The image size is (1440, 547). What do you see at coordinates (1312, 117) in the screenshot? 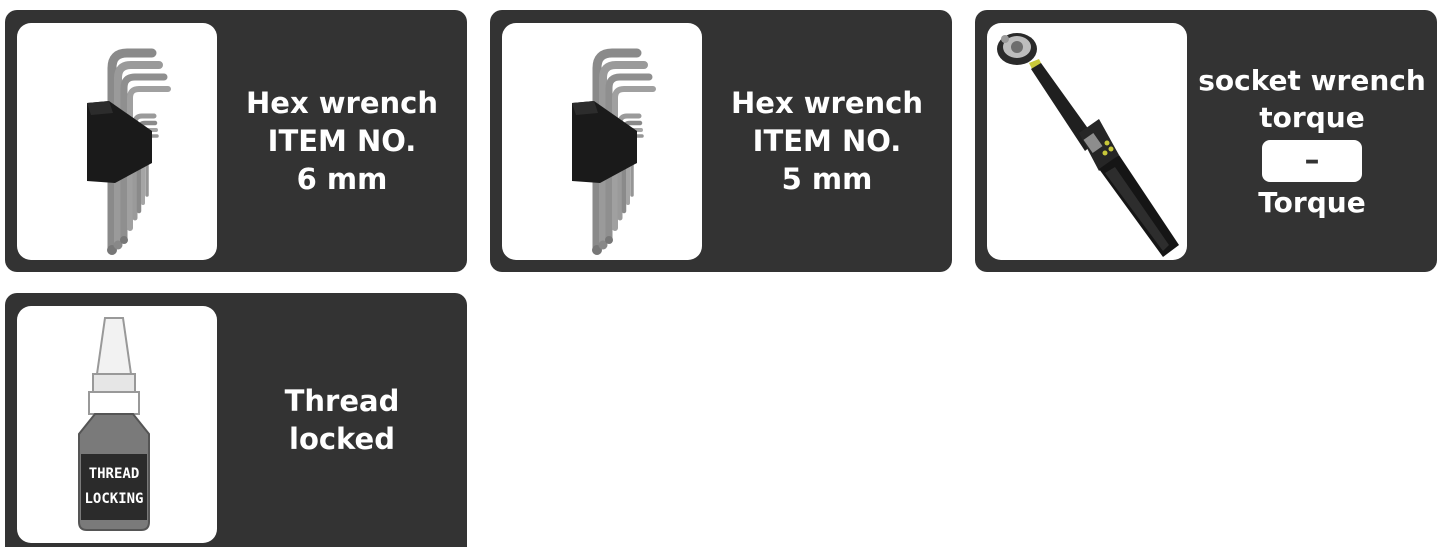
I see `torque-label: torque` at bounding box center [1312, 117].